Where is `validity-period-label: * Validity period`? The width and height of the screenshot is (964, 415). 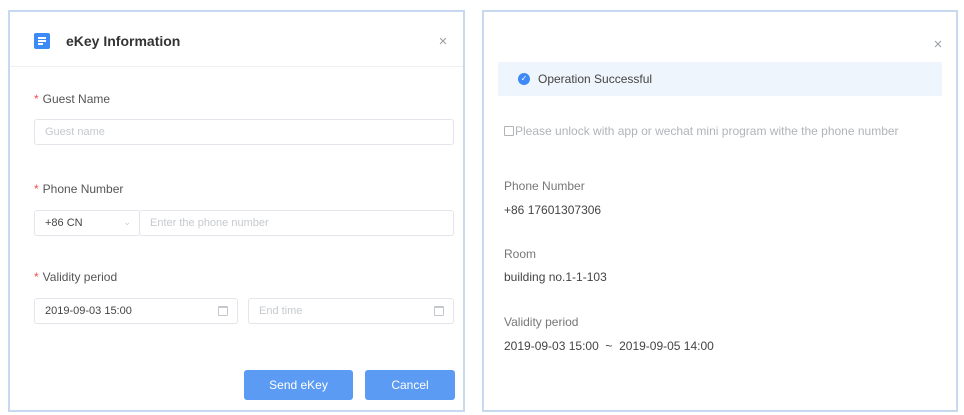
validity-period-label: * Validity period is located at coordinates (76, 277).